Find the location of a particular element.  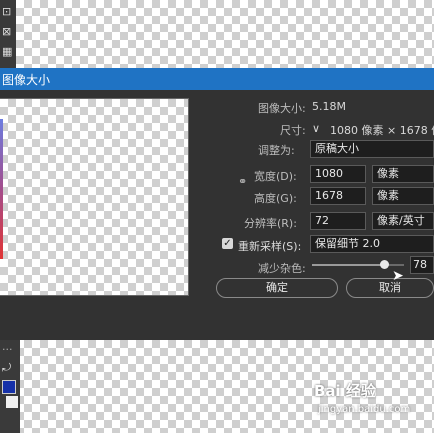

watermark-logo: Bai 经验 is located at coordinates (345, 391).